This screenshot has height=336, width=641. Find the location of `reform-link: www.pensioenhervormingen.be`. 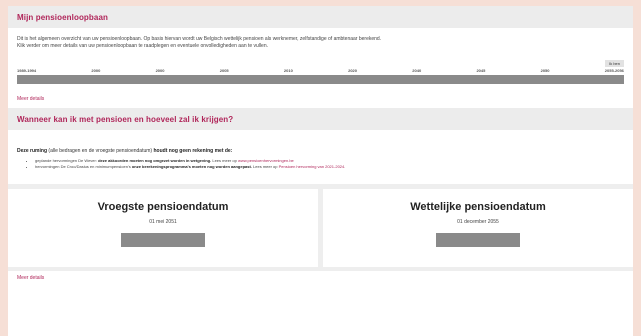

reform-link: www.pensioenhervormingen.be is located at coordinates (266, 160).